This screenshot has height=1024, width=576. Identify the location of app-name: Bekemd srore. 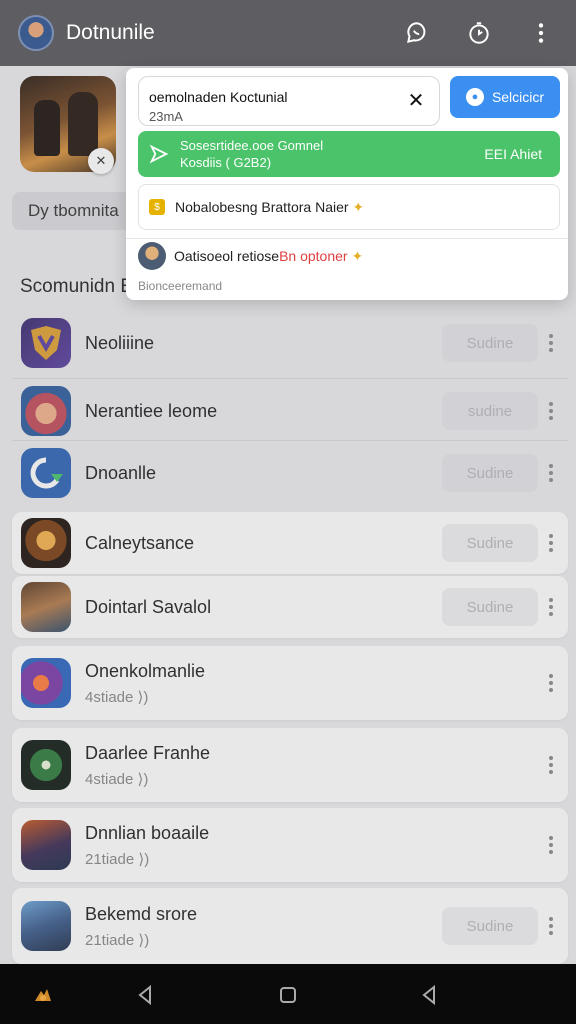
(141, 913).